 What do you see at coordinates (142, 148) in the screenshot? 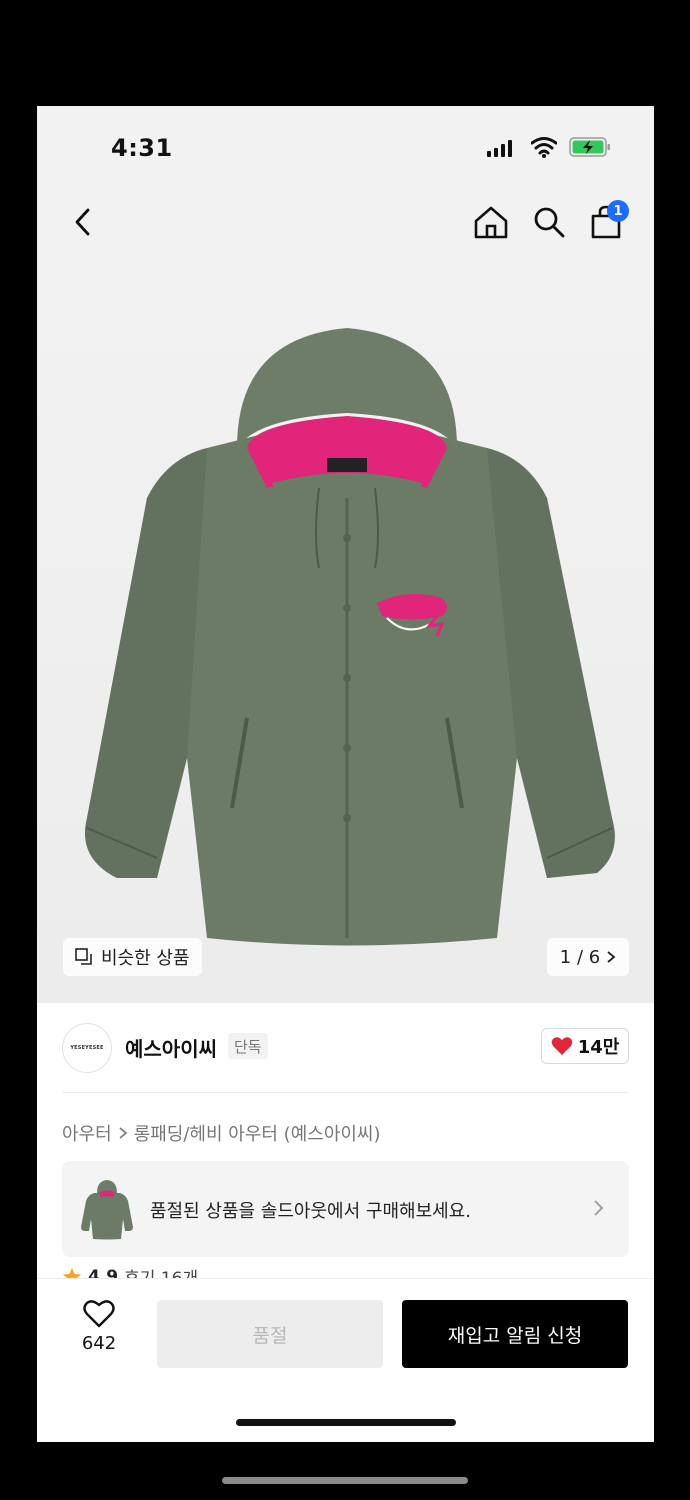
I see `status-time: 4:31` at bounding box center [142, 148].